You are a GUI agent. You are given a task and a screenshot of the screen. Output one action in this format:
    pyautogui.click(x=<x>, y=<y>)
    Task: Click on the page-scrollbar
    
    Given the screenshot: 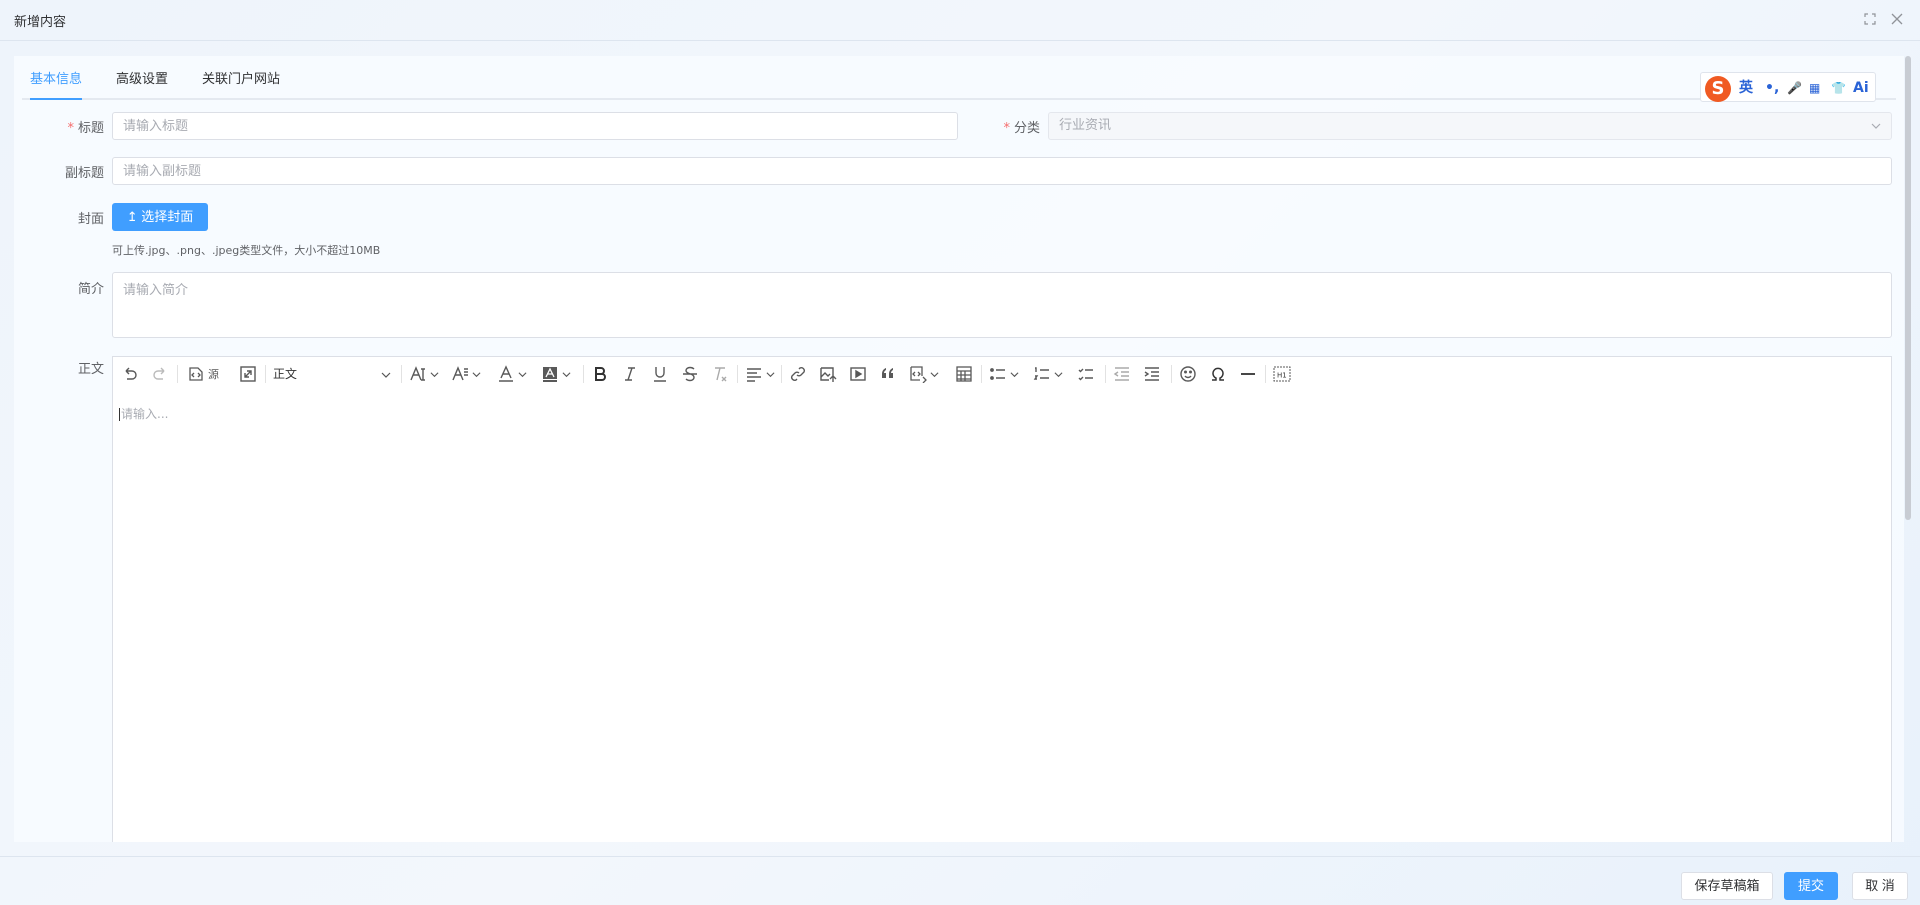 What is the action you would take?
    pyautogui.click(x=1908, y=288)
    